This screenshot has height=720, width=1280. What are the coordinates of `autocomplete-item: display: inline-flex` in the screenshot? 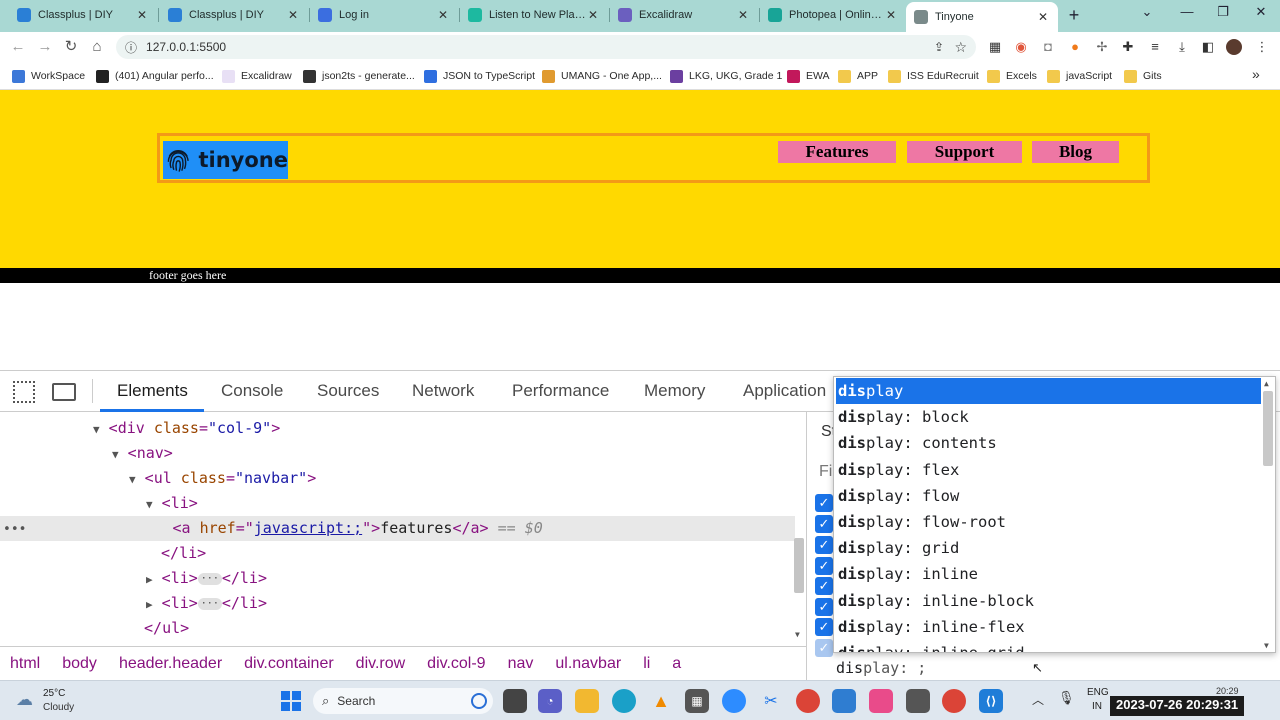 It's located at (1048, 627).